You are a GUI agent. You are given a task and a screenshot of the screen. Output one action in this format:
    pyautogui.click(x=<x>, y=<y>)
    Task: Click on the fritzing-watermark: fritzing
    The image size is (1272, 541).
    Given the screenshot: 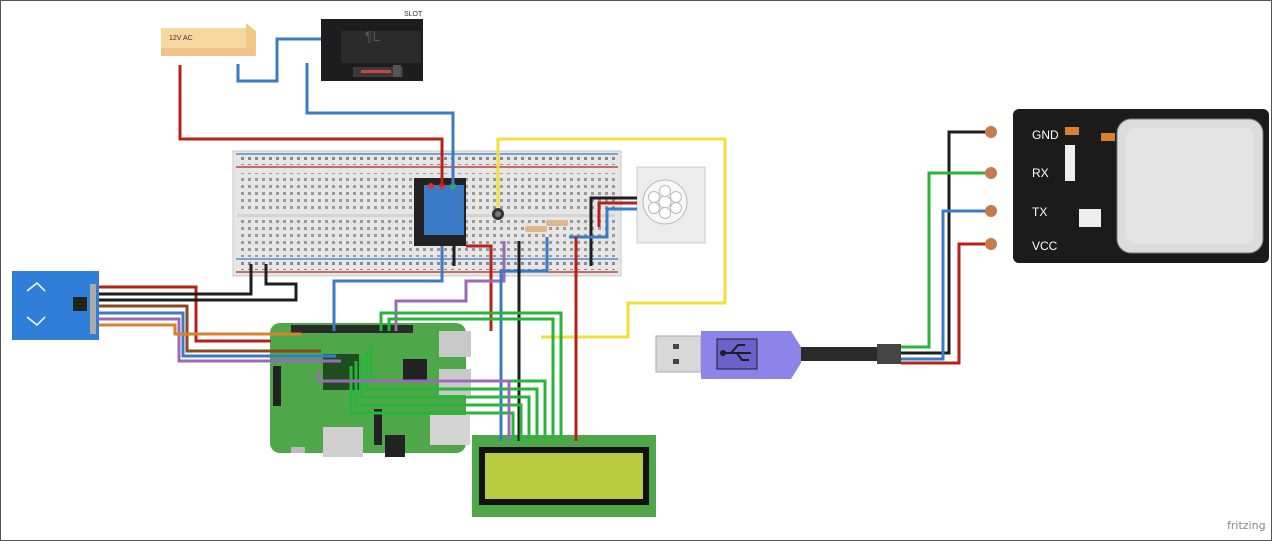 What is the action you would take?
    pyautogui.click(x=1246, y=525)
    